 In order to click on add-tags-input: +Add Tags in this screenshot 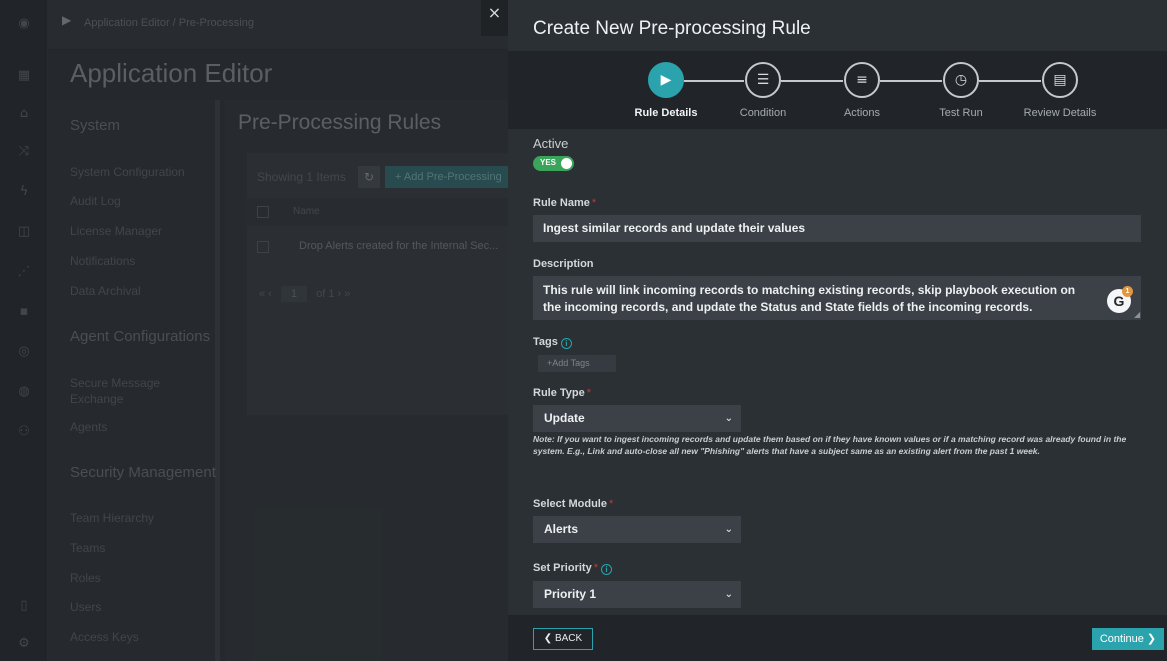, I will do `click(577, 363)`.